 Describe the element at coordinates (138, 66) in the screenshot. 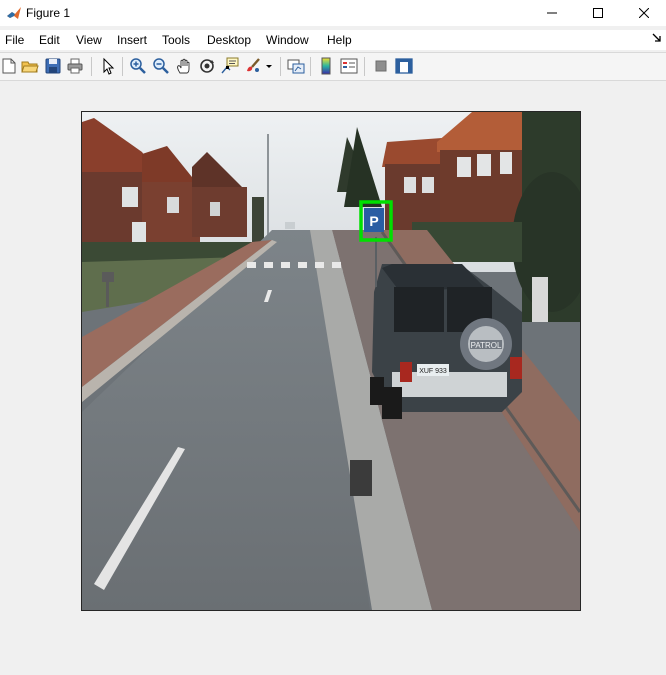

I see `zoom-in-icon` at that location.